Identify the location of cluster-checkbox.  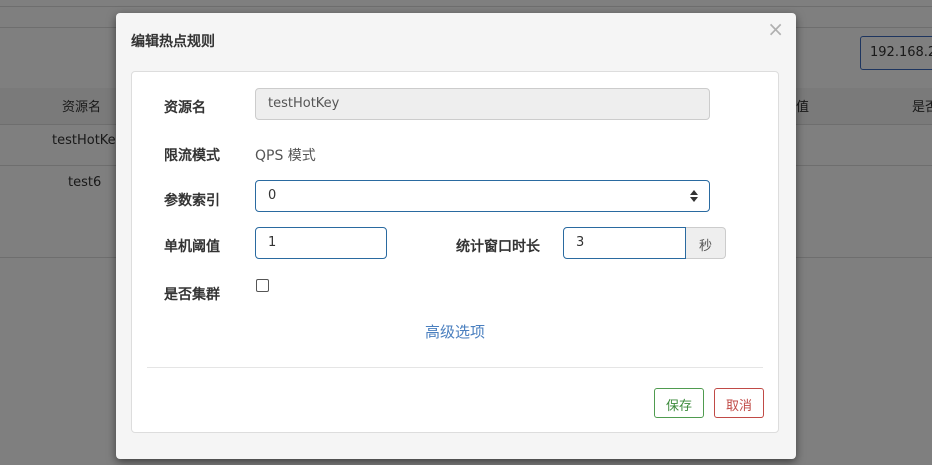
(262, 285).